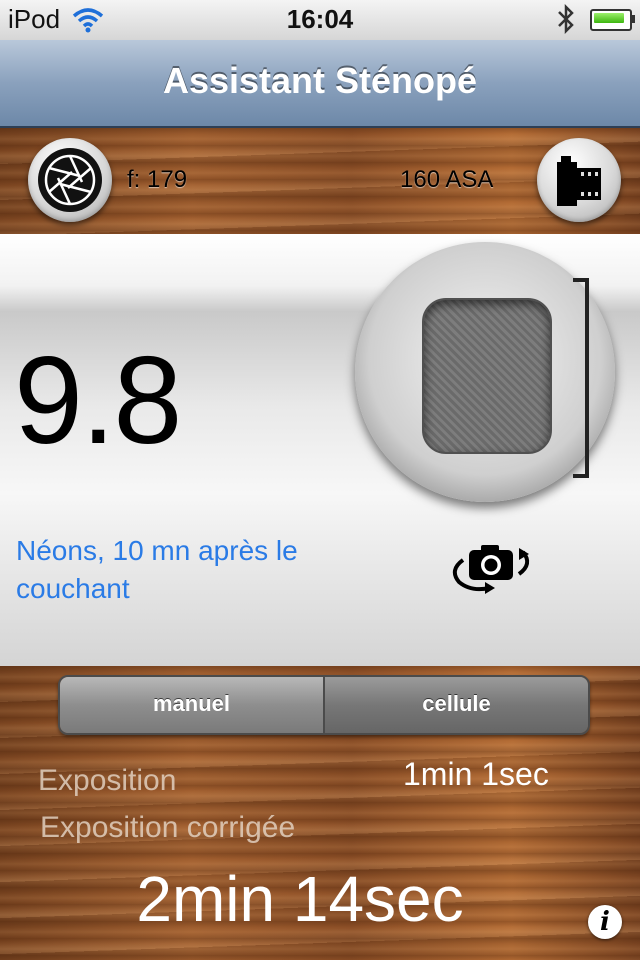 The image size is (640, 960). I want to click on aperture-value: f: 179, so click(157, 179).